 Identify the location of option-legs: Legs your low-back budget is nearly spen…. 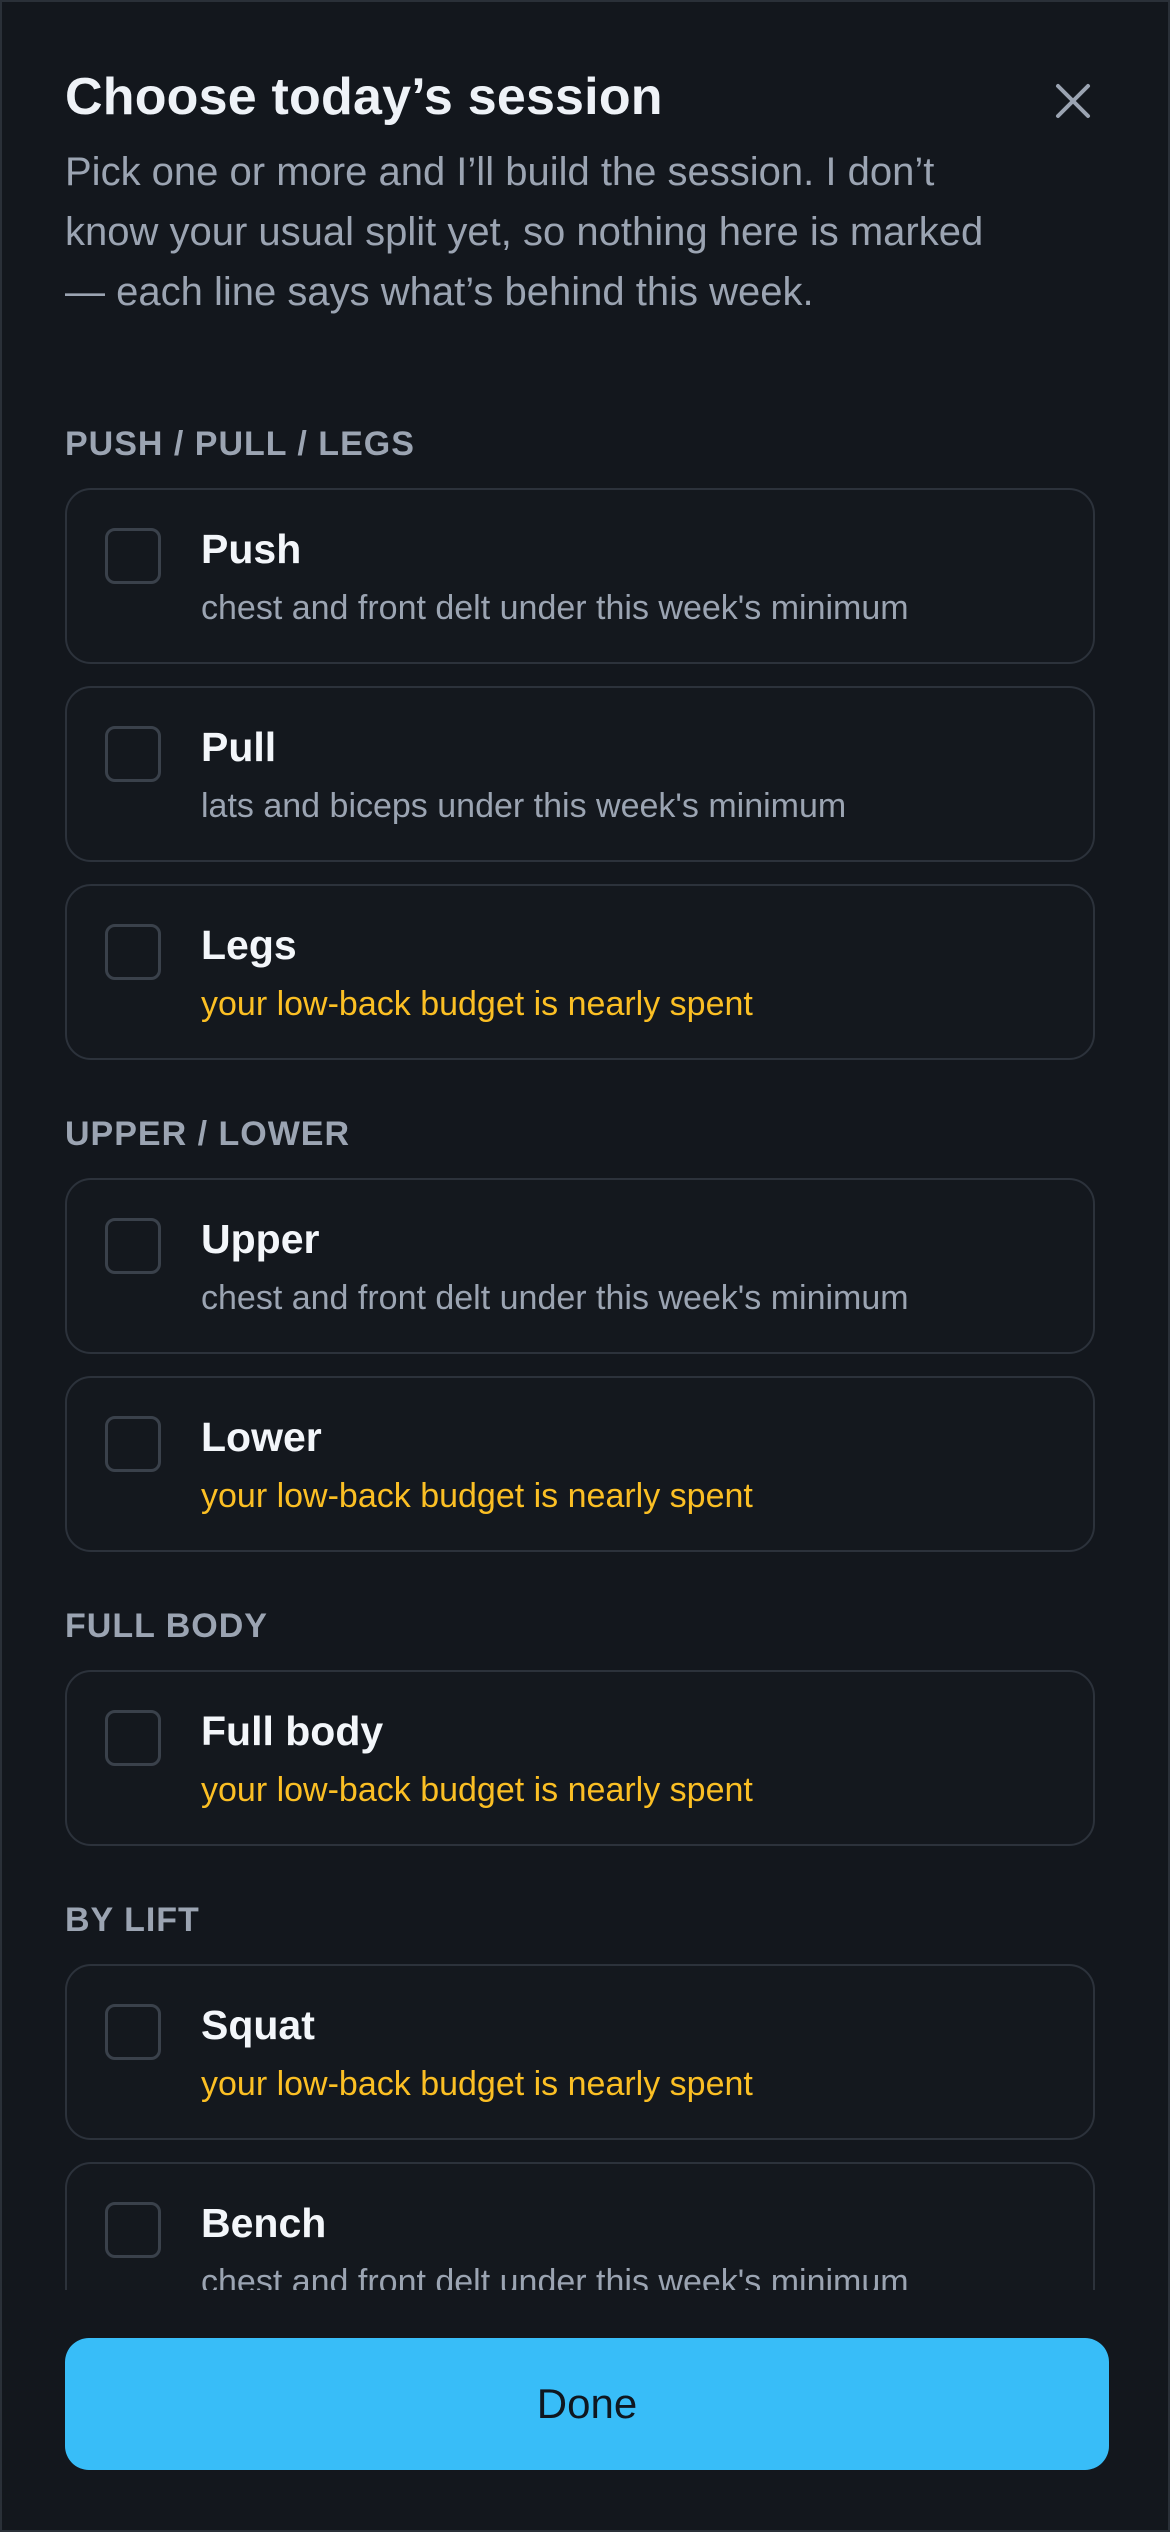
(580, 972).